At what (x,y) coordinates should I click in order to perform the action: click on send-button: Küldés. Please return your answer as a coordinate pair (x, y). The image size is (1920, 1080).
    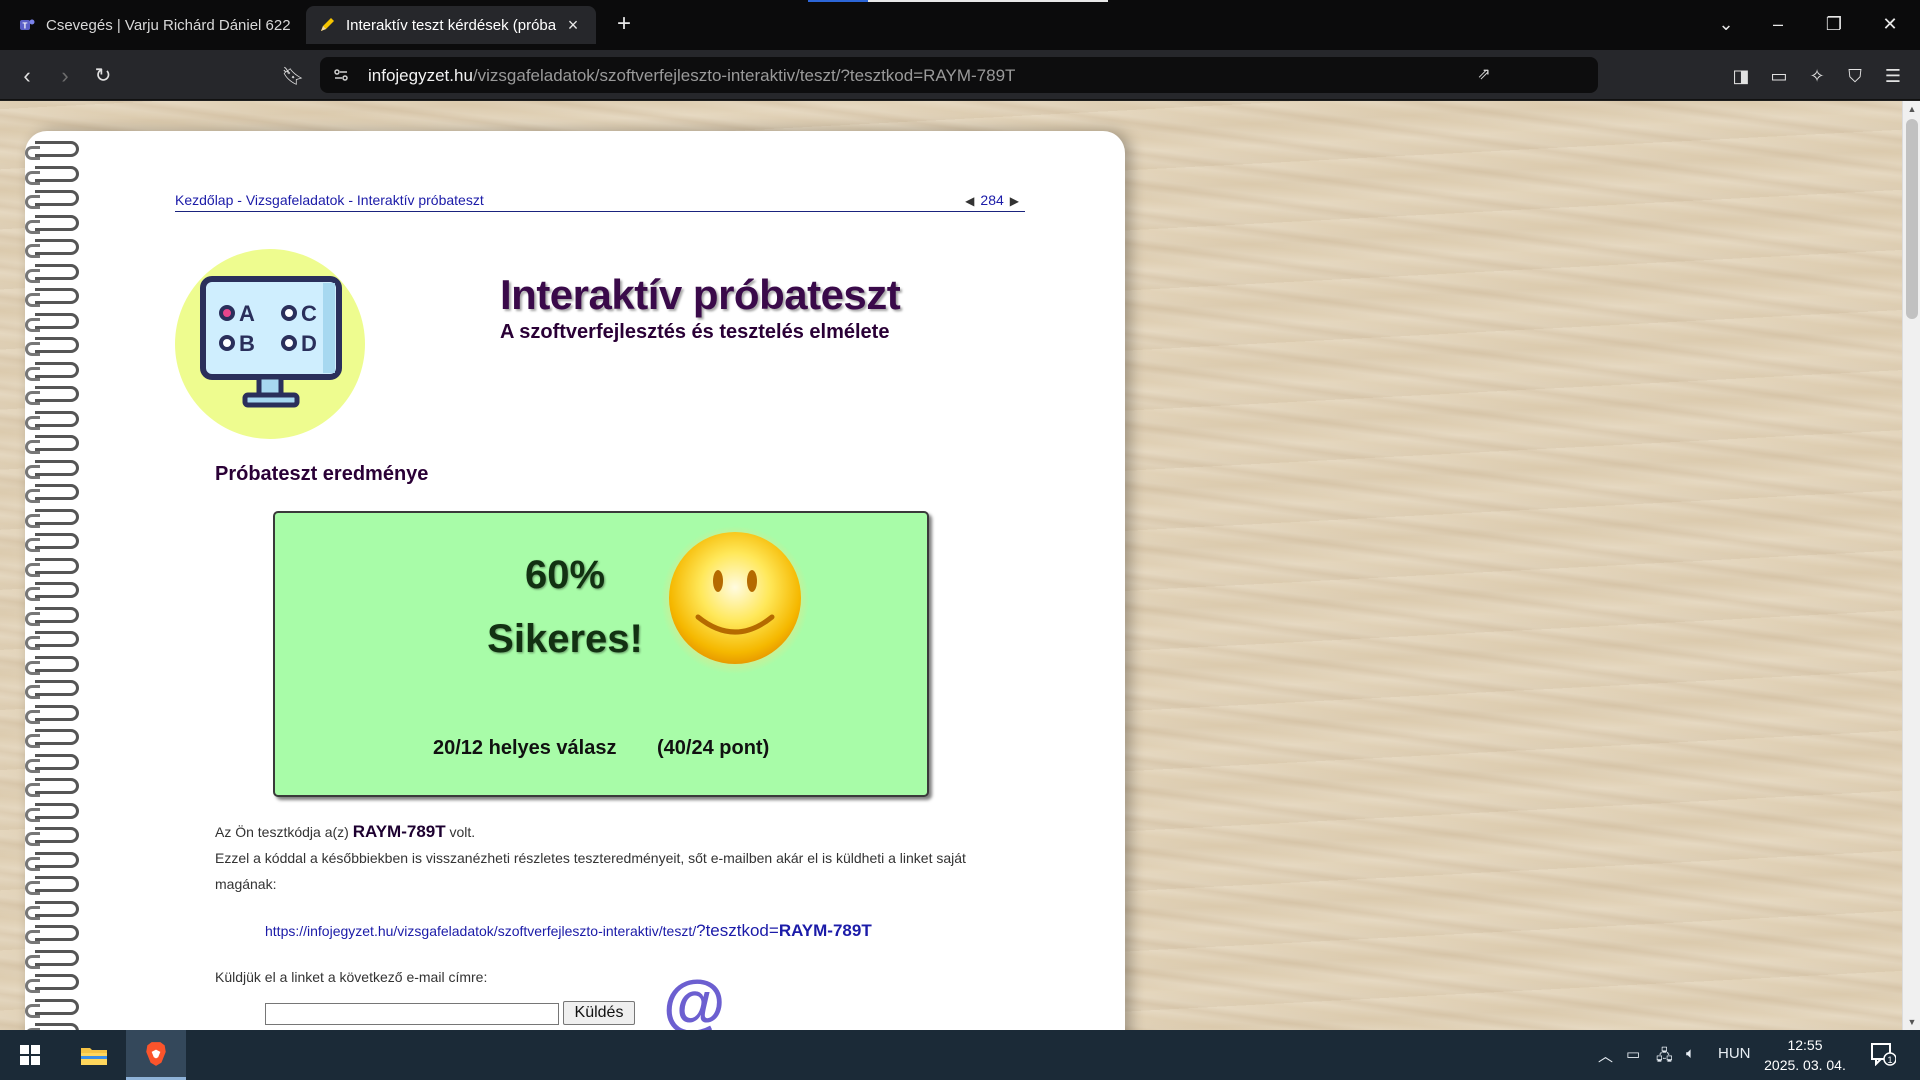
    Looking at the image, I should click on (599, 1013).